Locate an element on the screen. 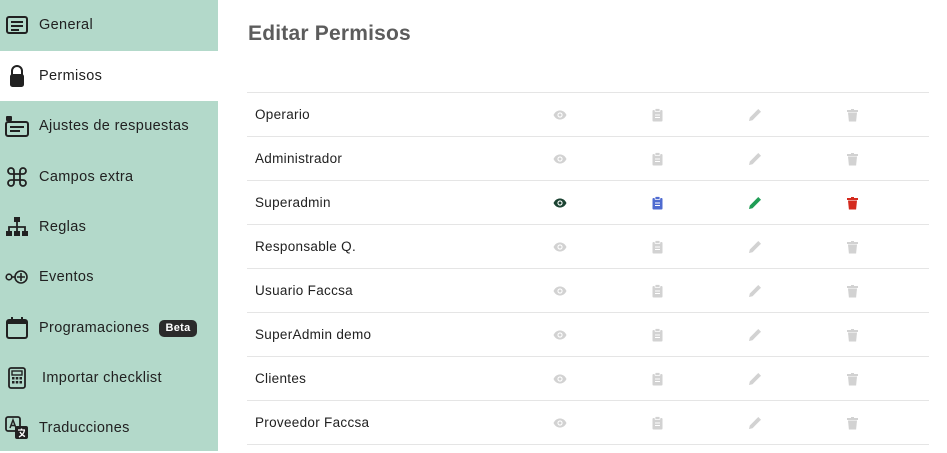  lock-icon is located at coordinates (17, 76).